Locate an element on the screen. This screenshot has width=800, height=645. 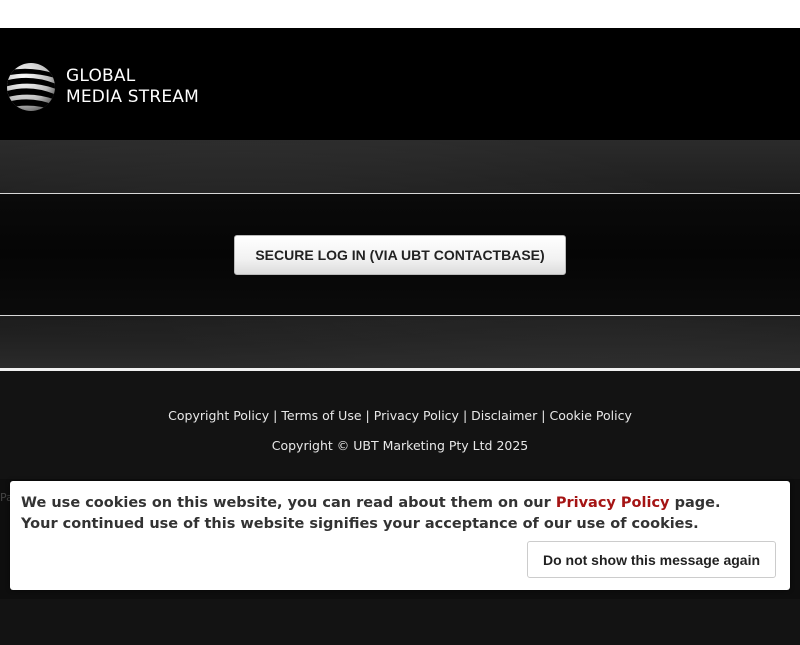
copyright-text: Copyright © UBT Marketing Pty Ltd 2025 is located at coordinates (400, 445).